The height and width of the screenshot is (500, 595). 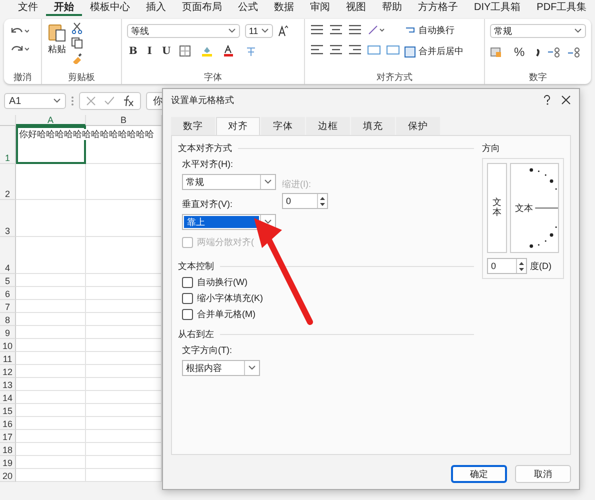 What do you see at coordinates (497, 208) in the screenshot?
I see `vertical-text-option: 文本` at bounding box center [497, 208].